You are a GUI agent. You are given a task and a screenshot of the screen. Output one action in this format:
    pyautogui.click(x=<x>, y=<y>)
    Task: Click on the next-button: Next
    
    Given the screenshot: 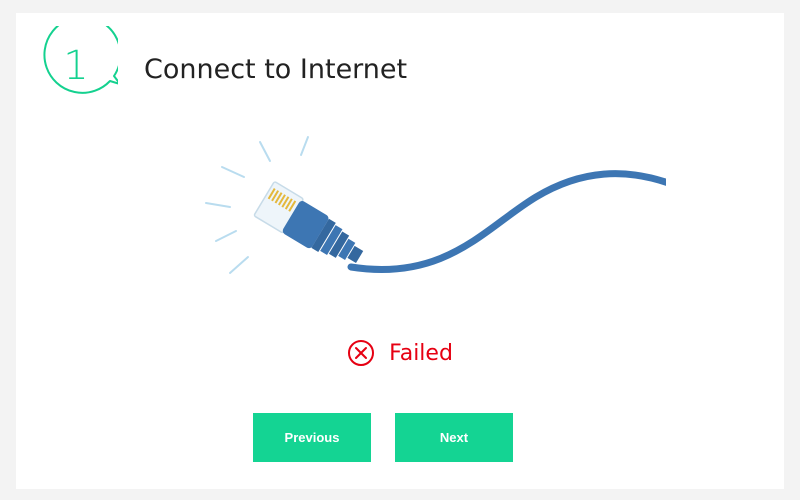 What is the action you would take?
    pyautogui.click(x=454, y=437)
    